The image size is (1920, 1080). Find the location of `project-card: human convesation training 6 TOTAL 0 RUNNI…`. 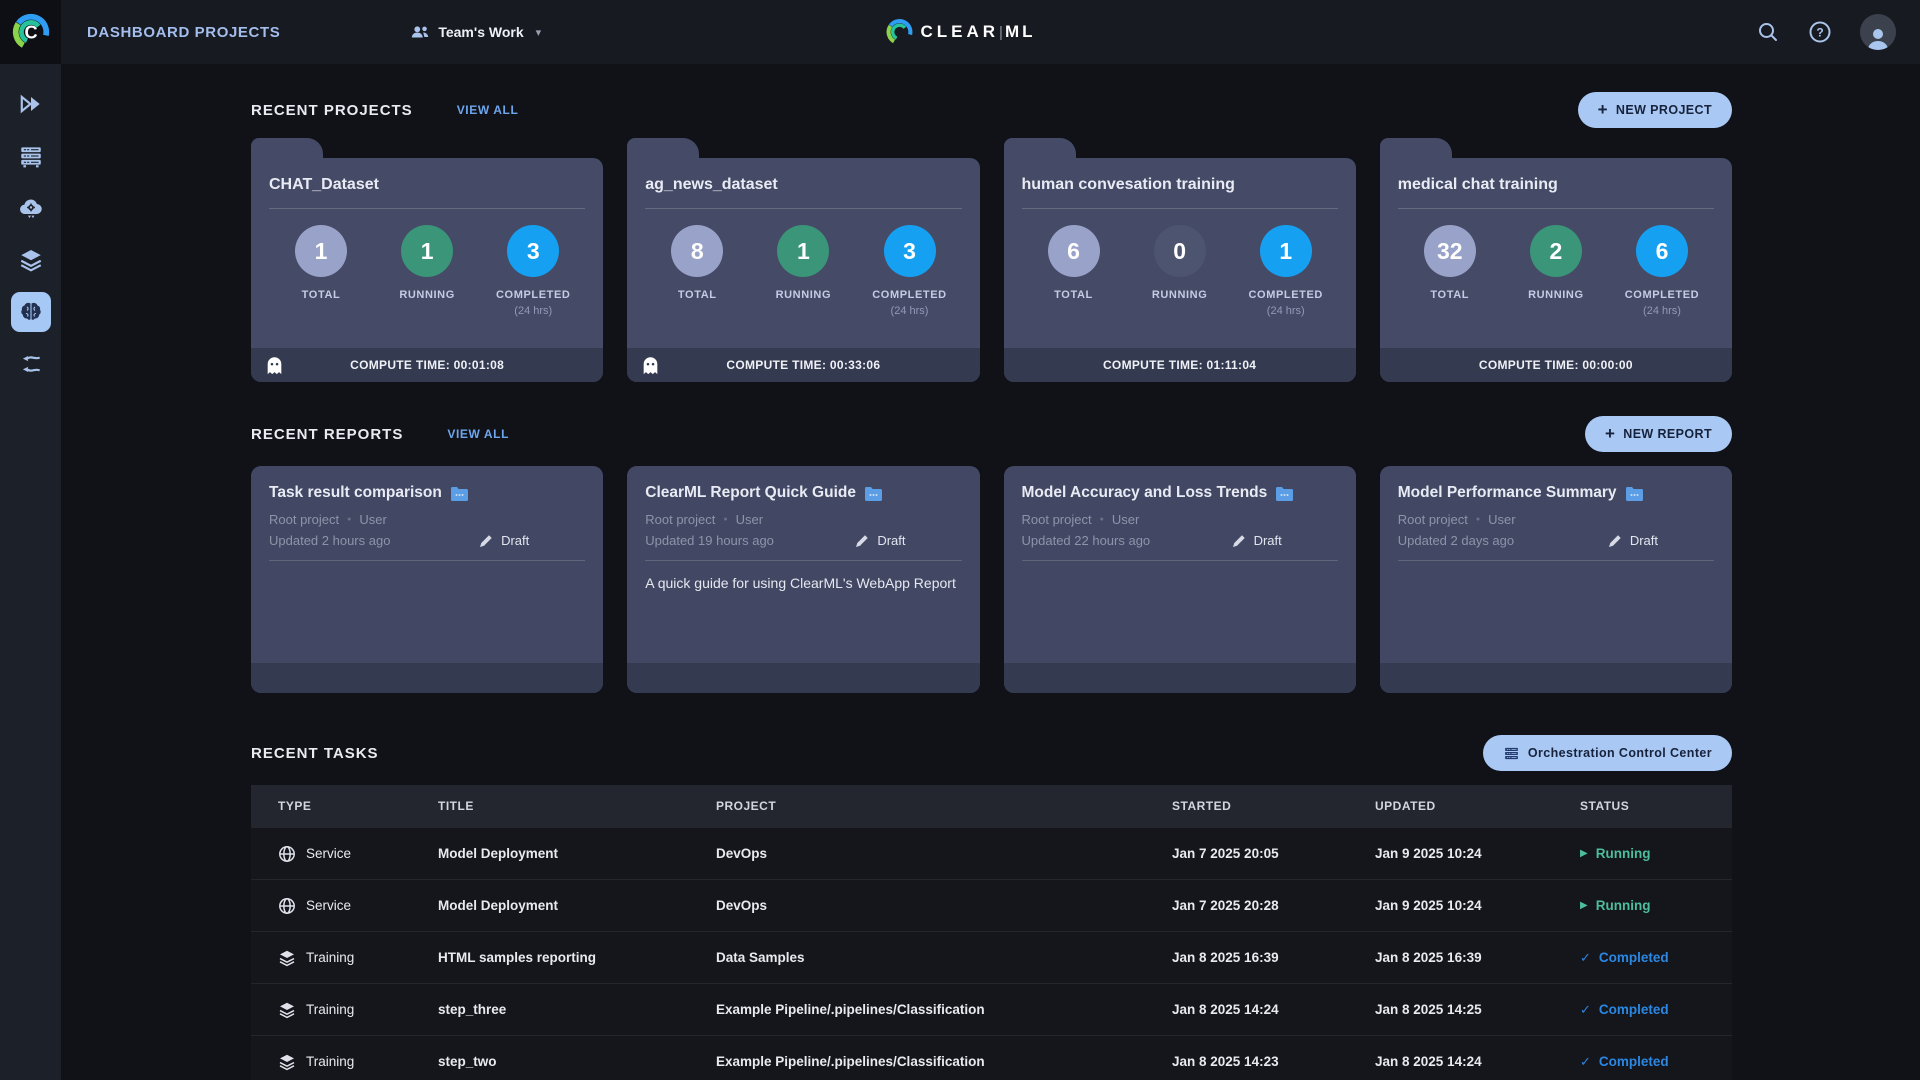

project-card: human convesation training 6 TOTAL 0 RUNNI… is located at coordinates (1179, 260).